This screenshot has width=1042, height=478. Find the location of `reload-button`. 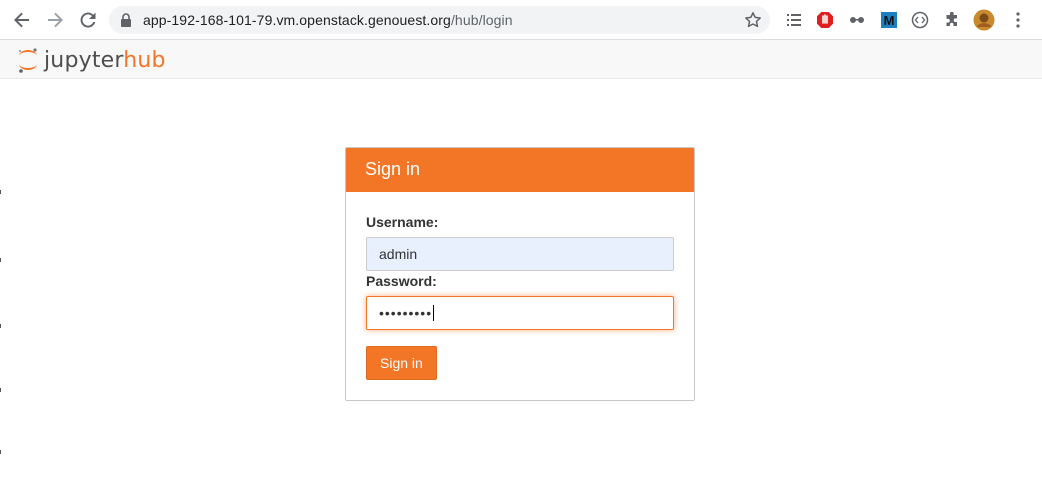

reload-button is located at coordinates (88, 20).